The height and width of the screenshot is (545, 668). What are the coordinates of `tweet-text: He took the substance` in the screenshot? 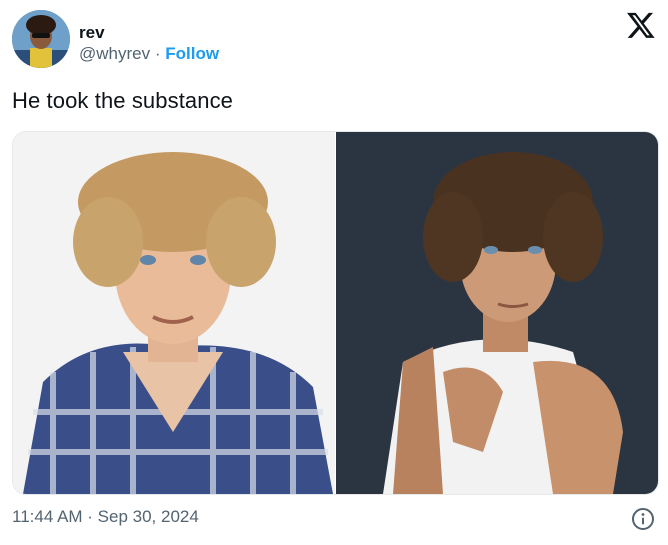 It's located at (123, 100).